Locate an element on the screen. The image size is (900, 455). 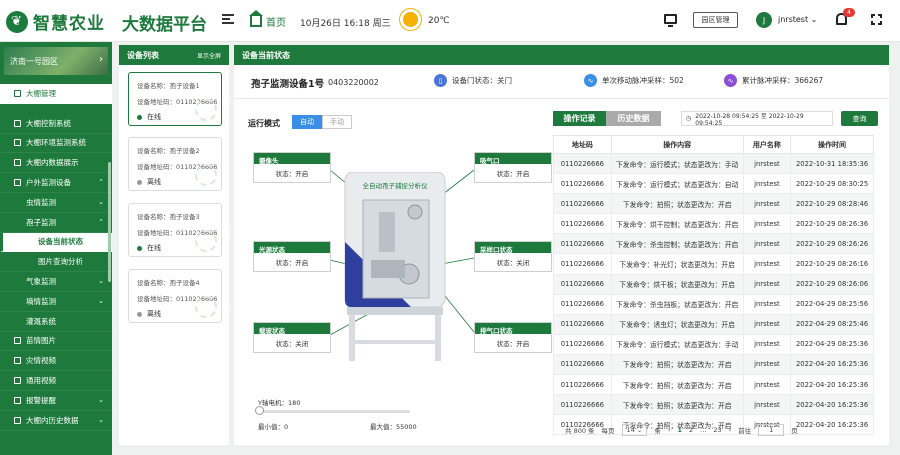
sidebar-item-irrigation: 灌溉系统 is located at coordinates (56, 322).